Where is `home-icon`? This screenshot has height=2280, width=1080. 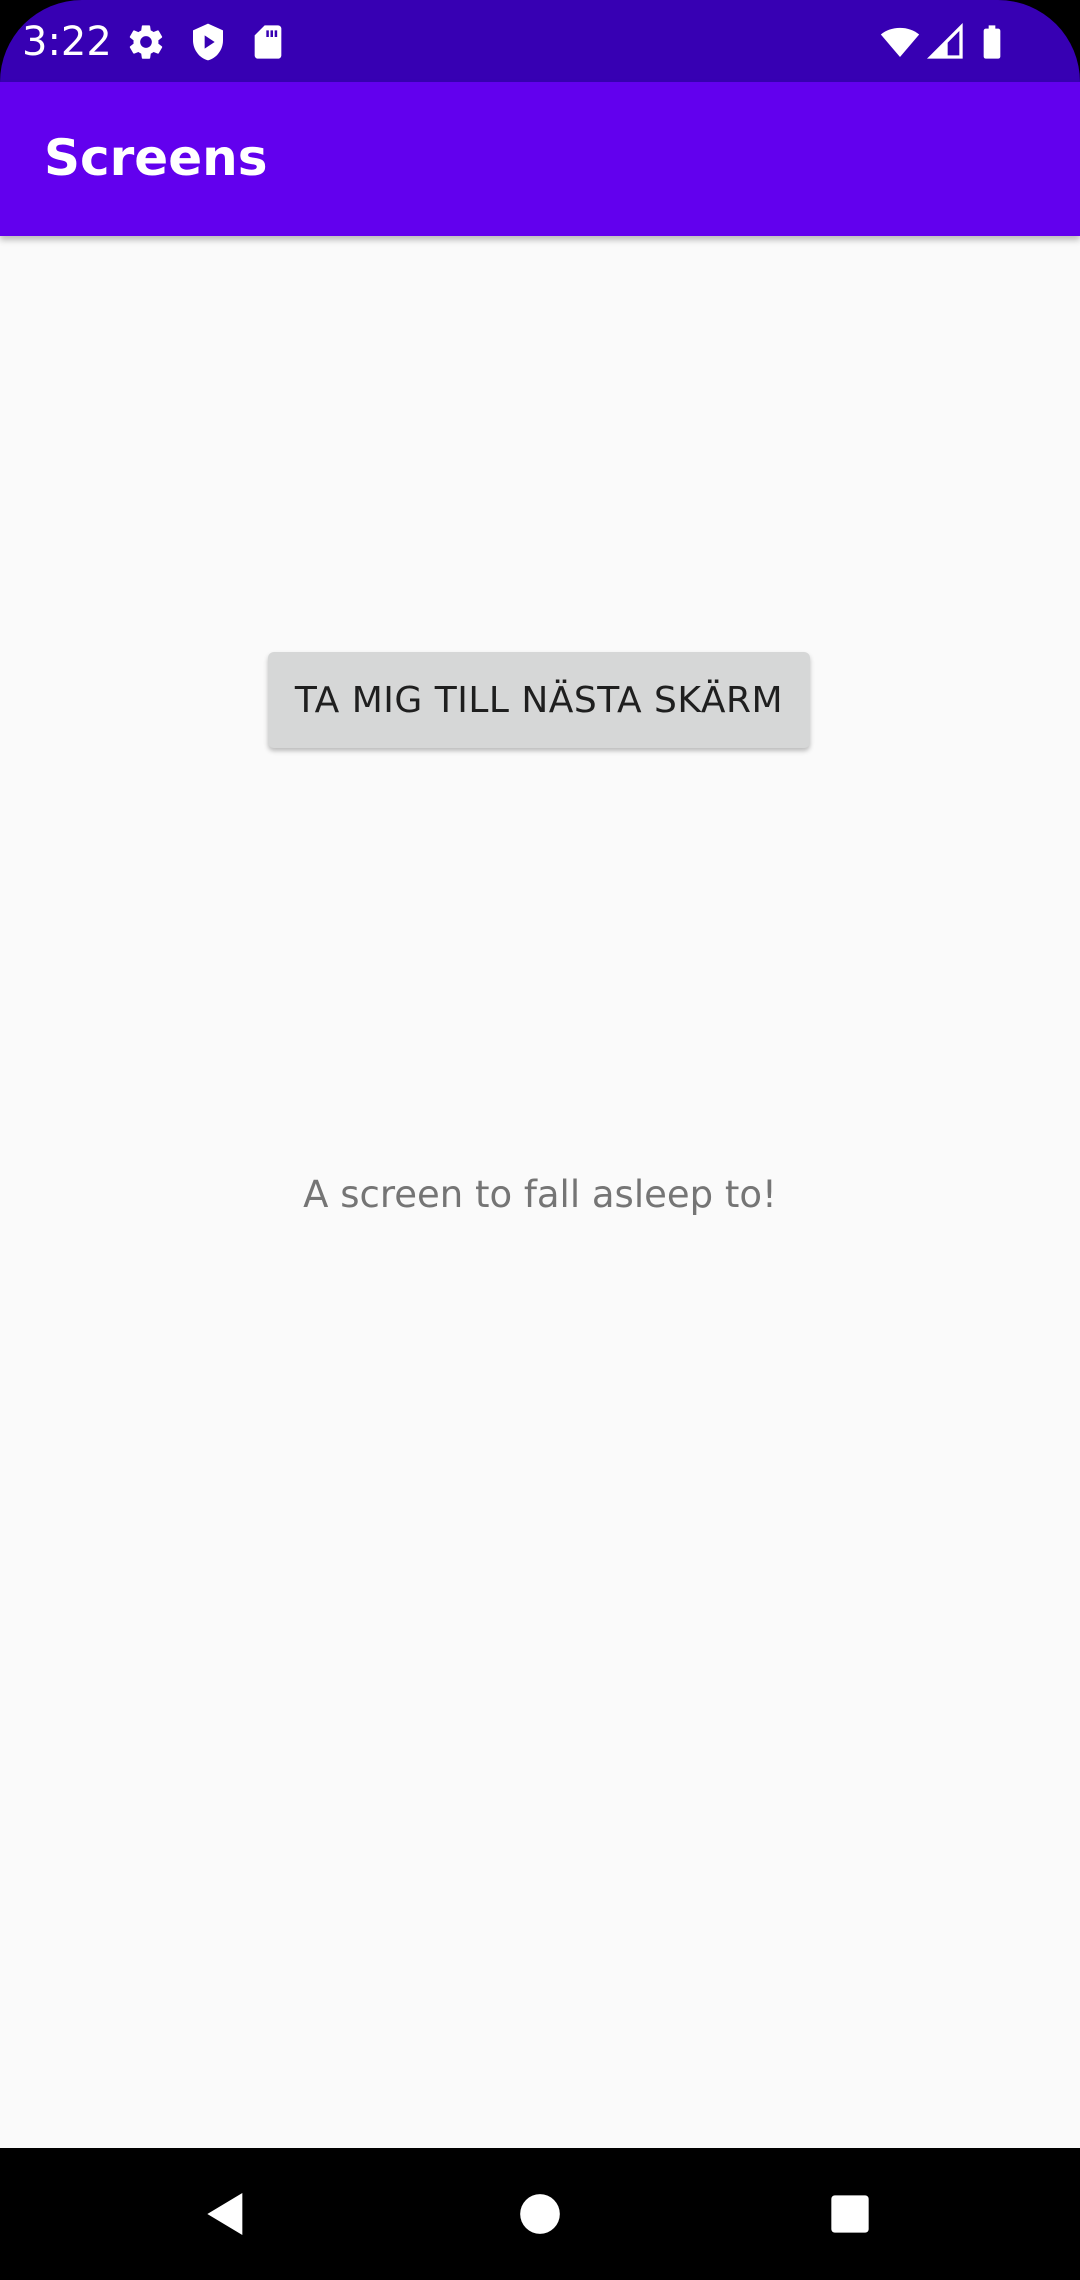
home-icon is located at coordinates (540, 2214).